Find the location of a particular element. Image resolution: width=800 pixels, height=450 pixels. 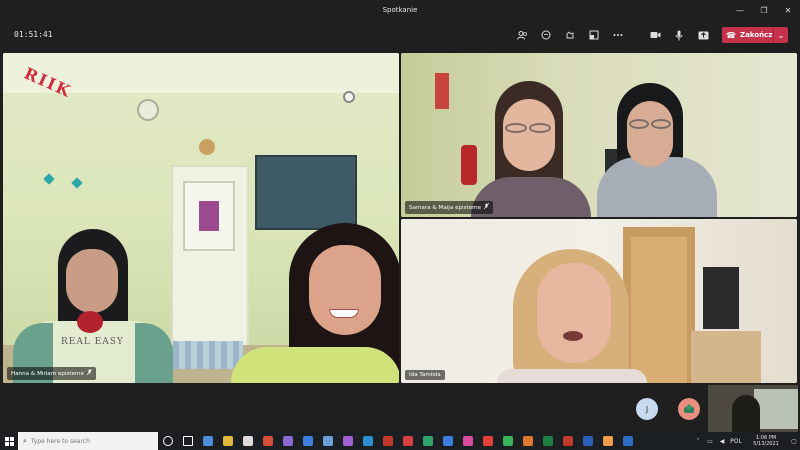

taskbar-clock: 1:06 PM 5/13/2021 is located at coordinates (766, 441).